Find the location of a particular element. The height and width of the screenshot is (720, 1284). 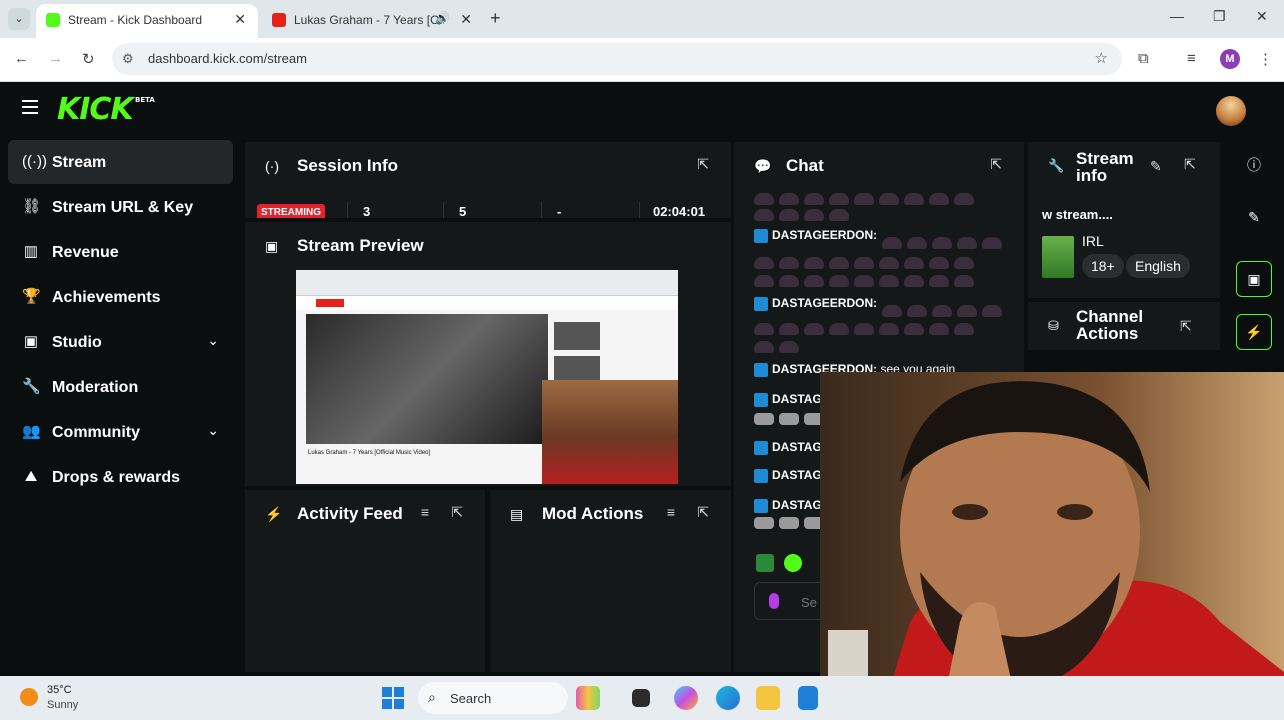

tab-search-button: ⌄ is located at coordinates (19, 19).